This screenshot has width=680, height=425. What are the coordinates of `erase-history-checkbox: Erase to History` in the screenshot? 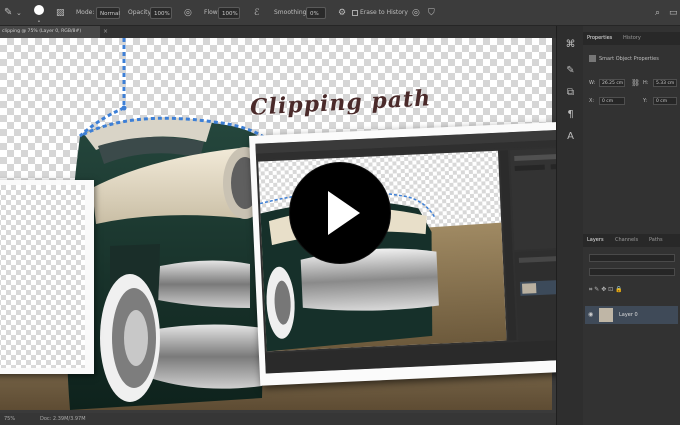 It's located at (380, 13).